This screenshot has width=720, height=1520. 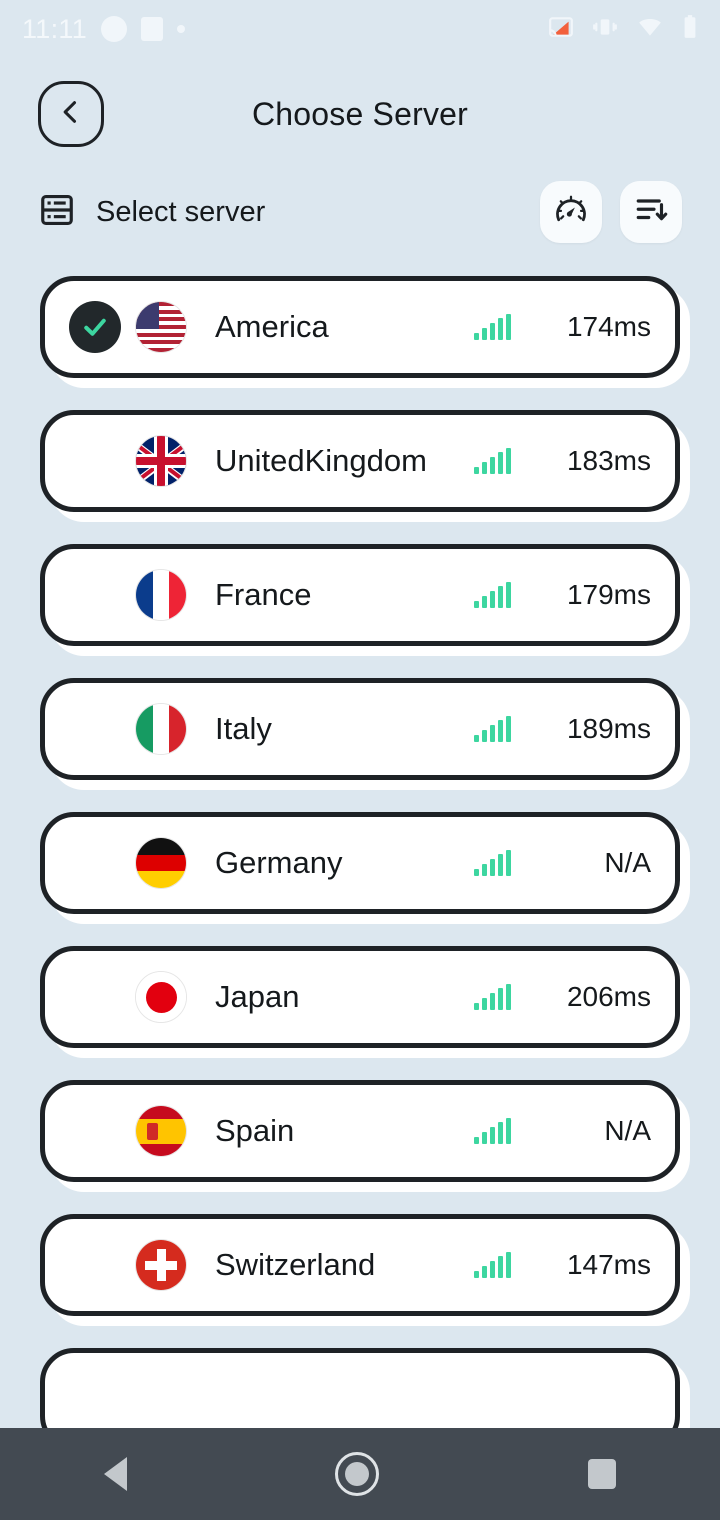 I want to click on list-item: America 174ms, so click(x=365, y=332).